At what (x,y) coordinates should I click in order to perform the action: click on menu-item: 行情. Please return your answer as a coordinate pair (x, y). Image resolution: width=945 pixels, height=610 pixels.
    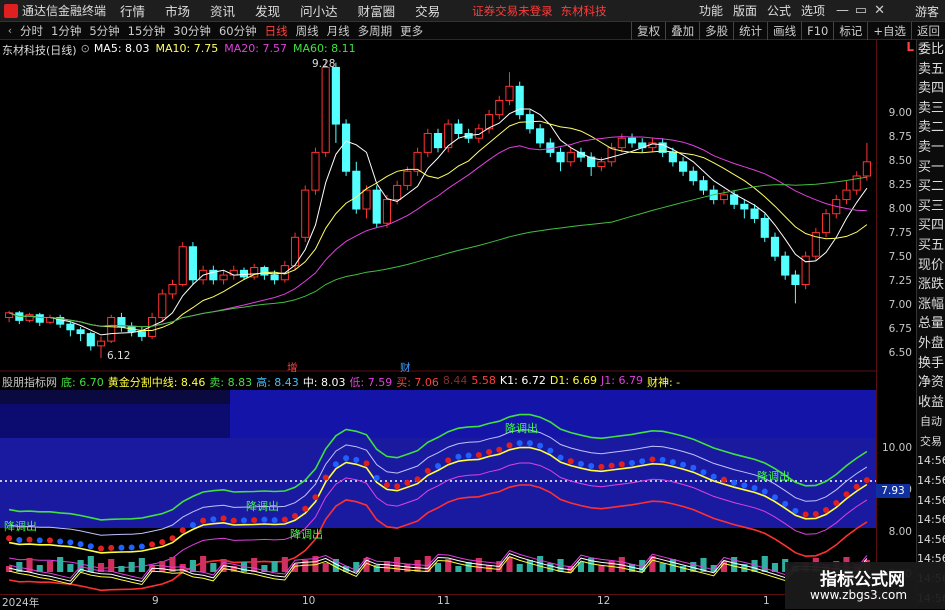
    Looking at the image, I should click on (132, 11).